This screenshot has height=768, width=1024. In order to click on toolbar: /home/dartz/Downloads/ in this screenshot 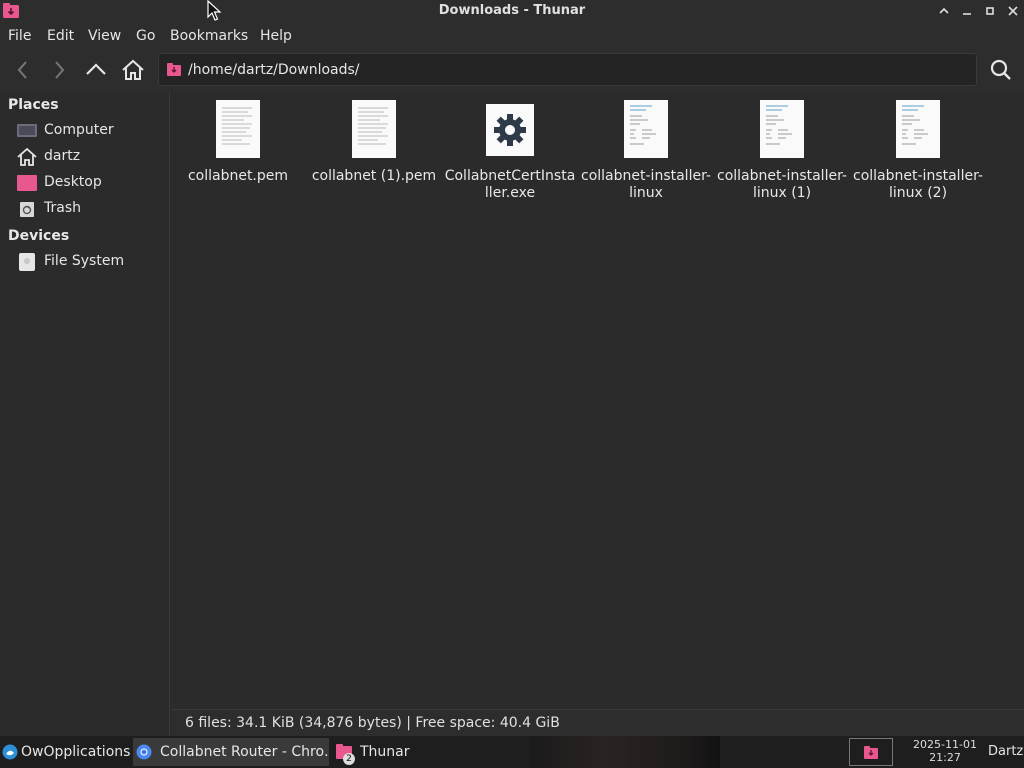, I will do `click(512, 71)`.